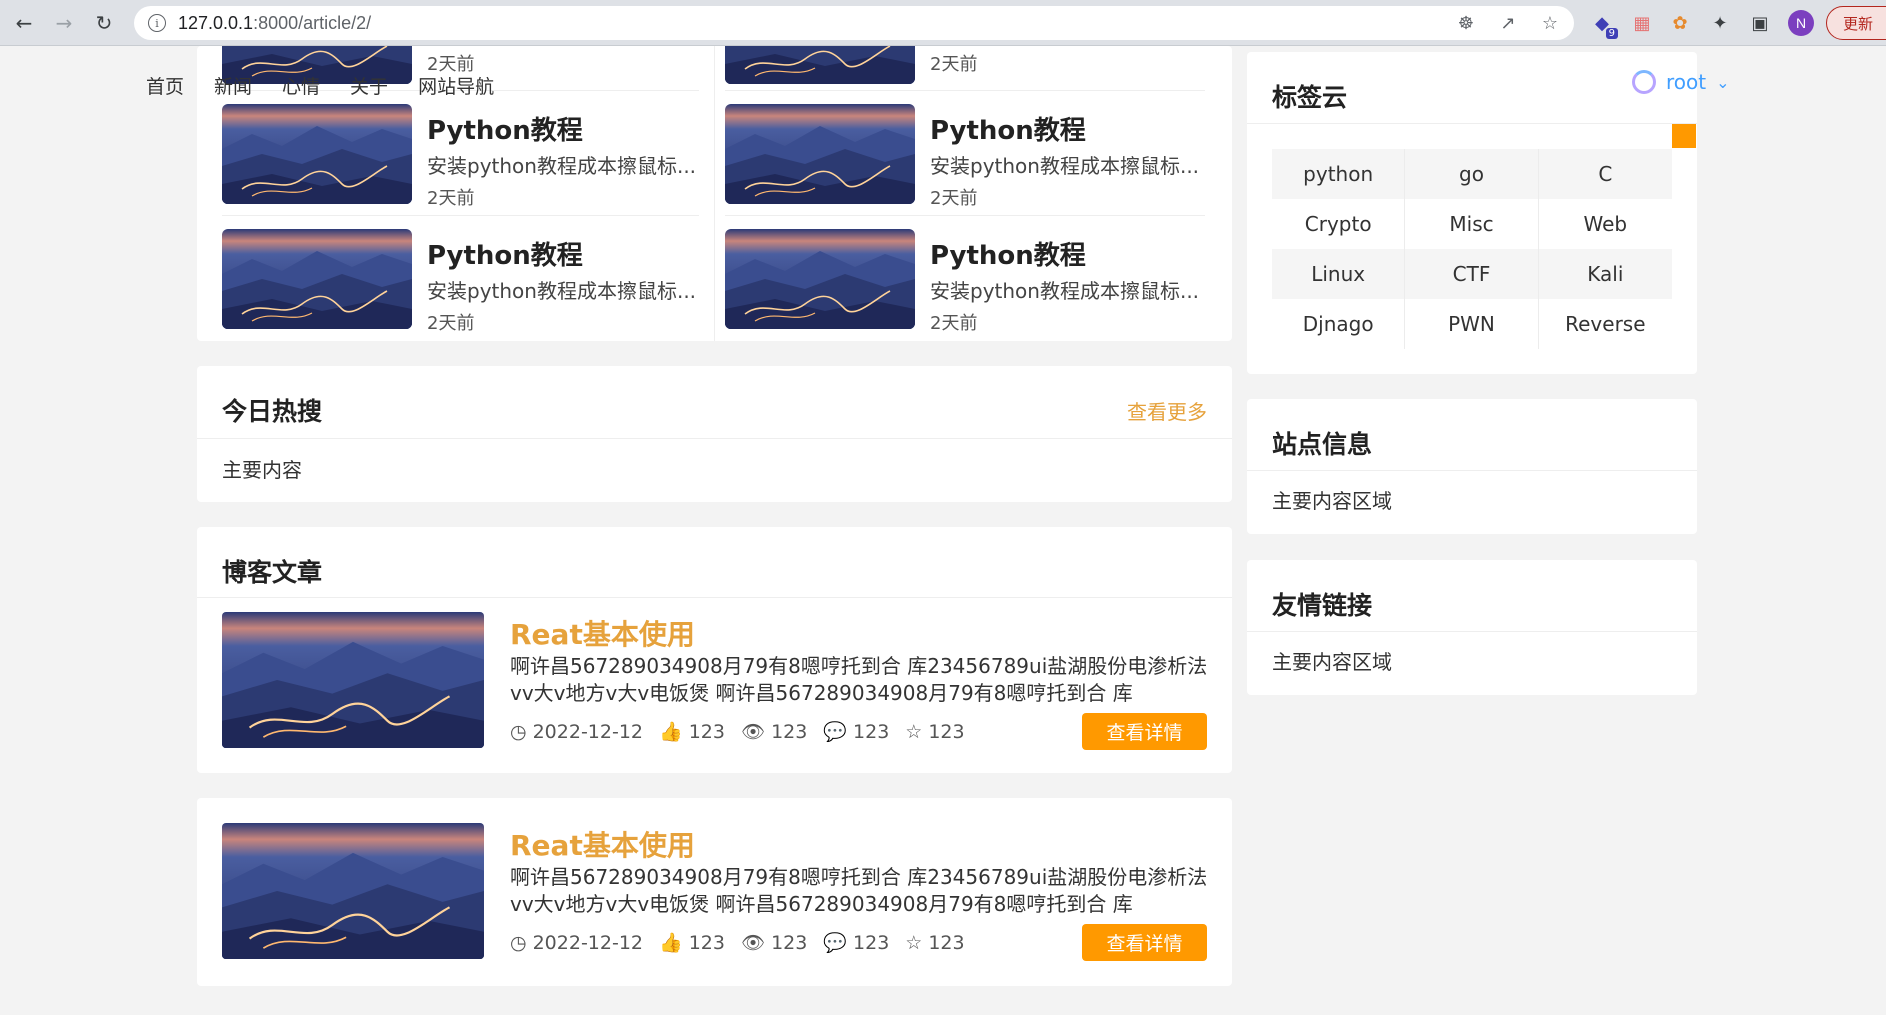 The width and height of the screenshot is (1886, 1015). Describe the element at coordinates (272, 572) in the screenshot. I see `blog-section-title: 博客文章` at that location.